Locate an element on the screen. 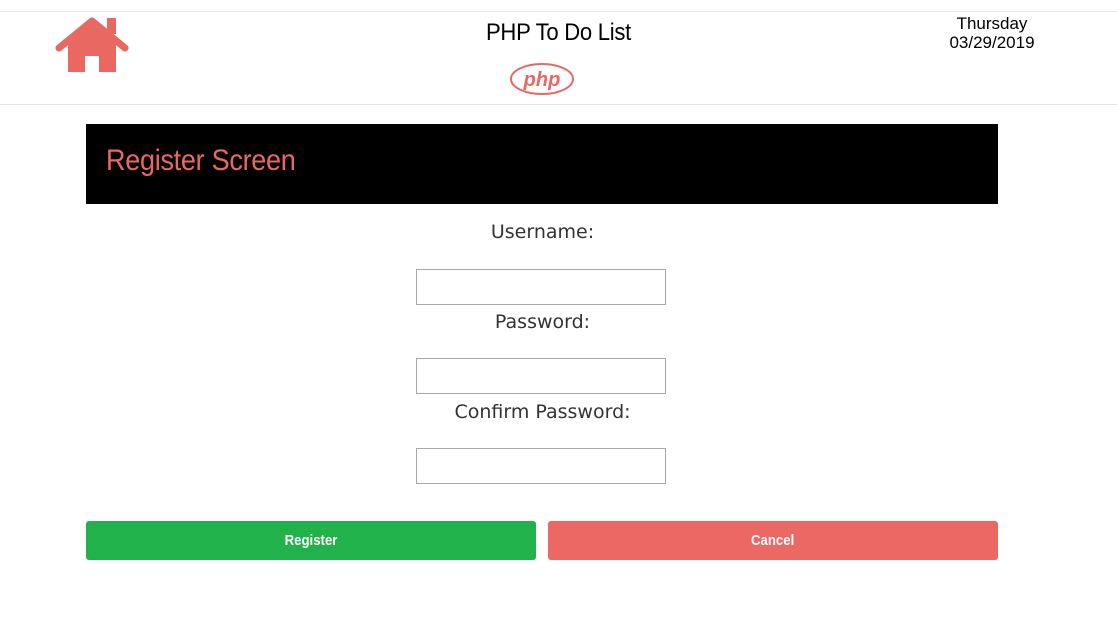 This screenshot has height=617, width=1117. date-label: 03/29/2019 is located at coordinates (992, 42).